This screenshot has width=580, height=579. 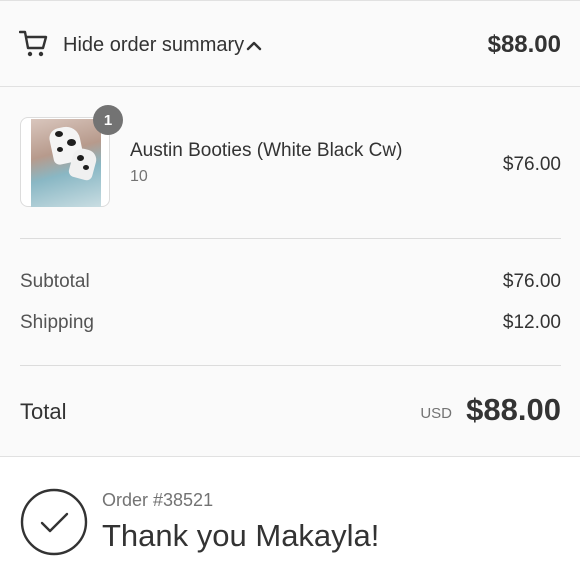 I want to click on product-variant: 10, so click(x=139, y=176).